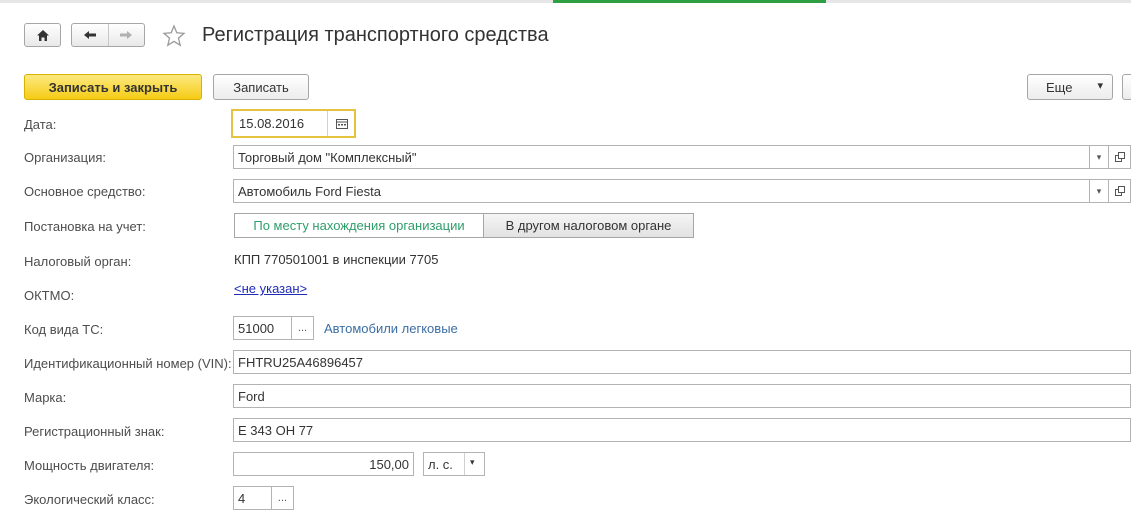 The height and width of the screenshot is (510, 1131). I want to click on vin-value: FHTRU25A46896457, so click(301, 362).